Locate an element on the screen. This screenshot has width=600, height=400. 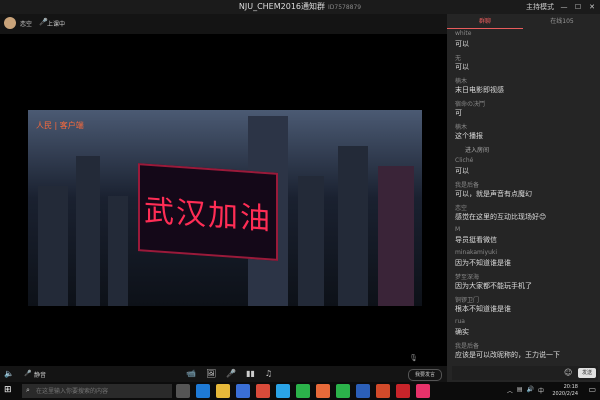
led-sign: 武汉加油 is located at coordinates (208, 212).